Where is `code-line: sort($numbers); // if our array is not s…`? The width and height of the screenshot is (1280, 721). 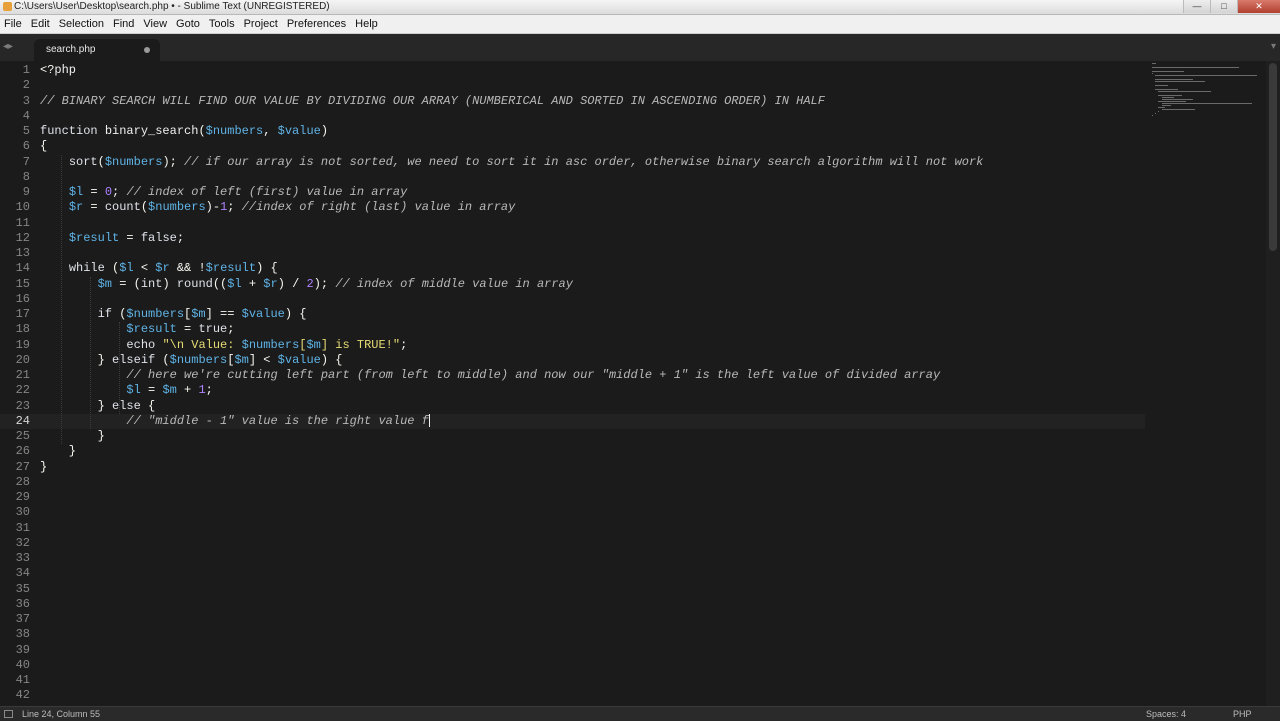 code-line: sort($numbers); // if our array is not s… is located at coordinates (512, 162).